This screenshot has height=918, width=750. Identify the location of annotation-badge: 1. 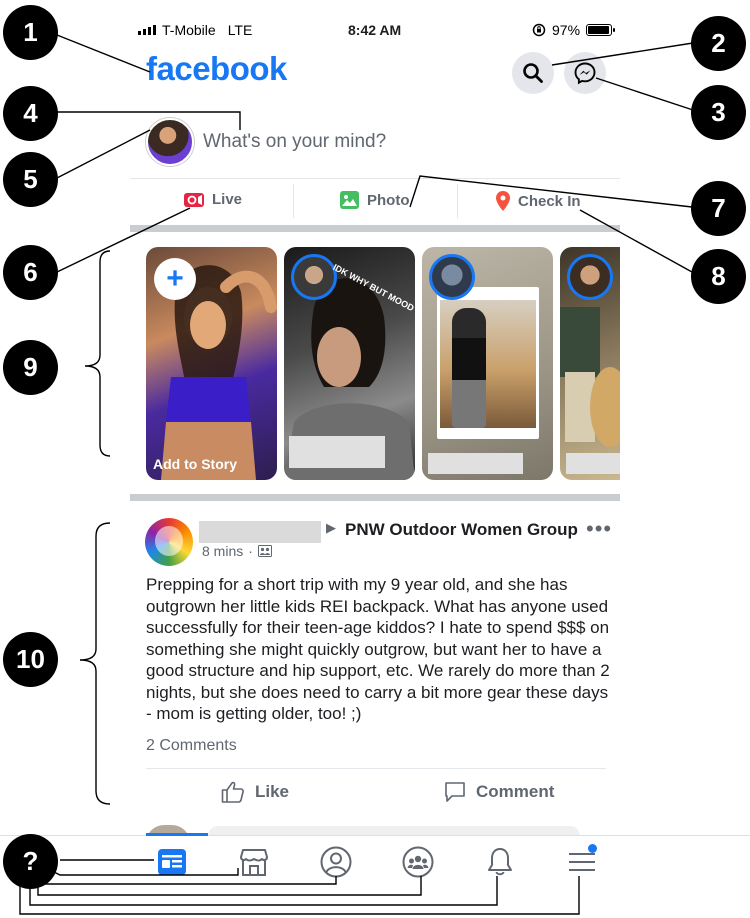
(30, 32).